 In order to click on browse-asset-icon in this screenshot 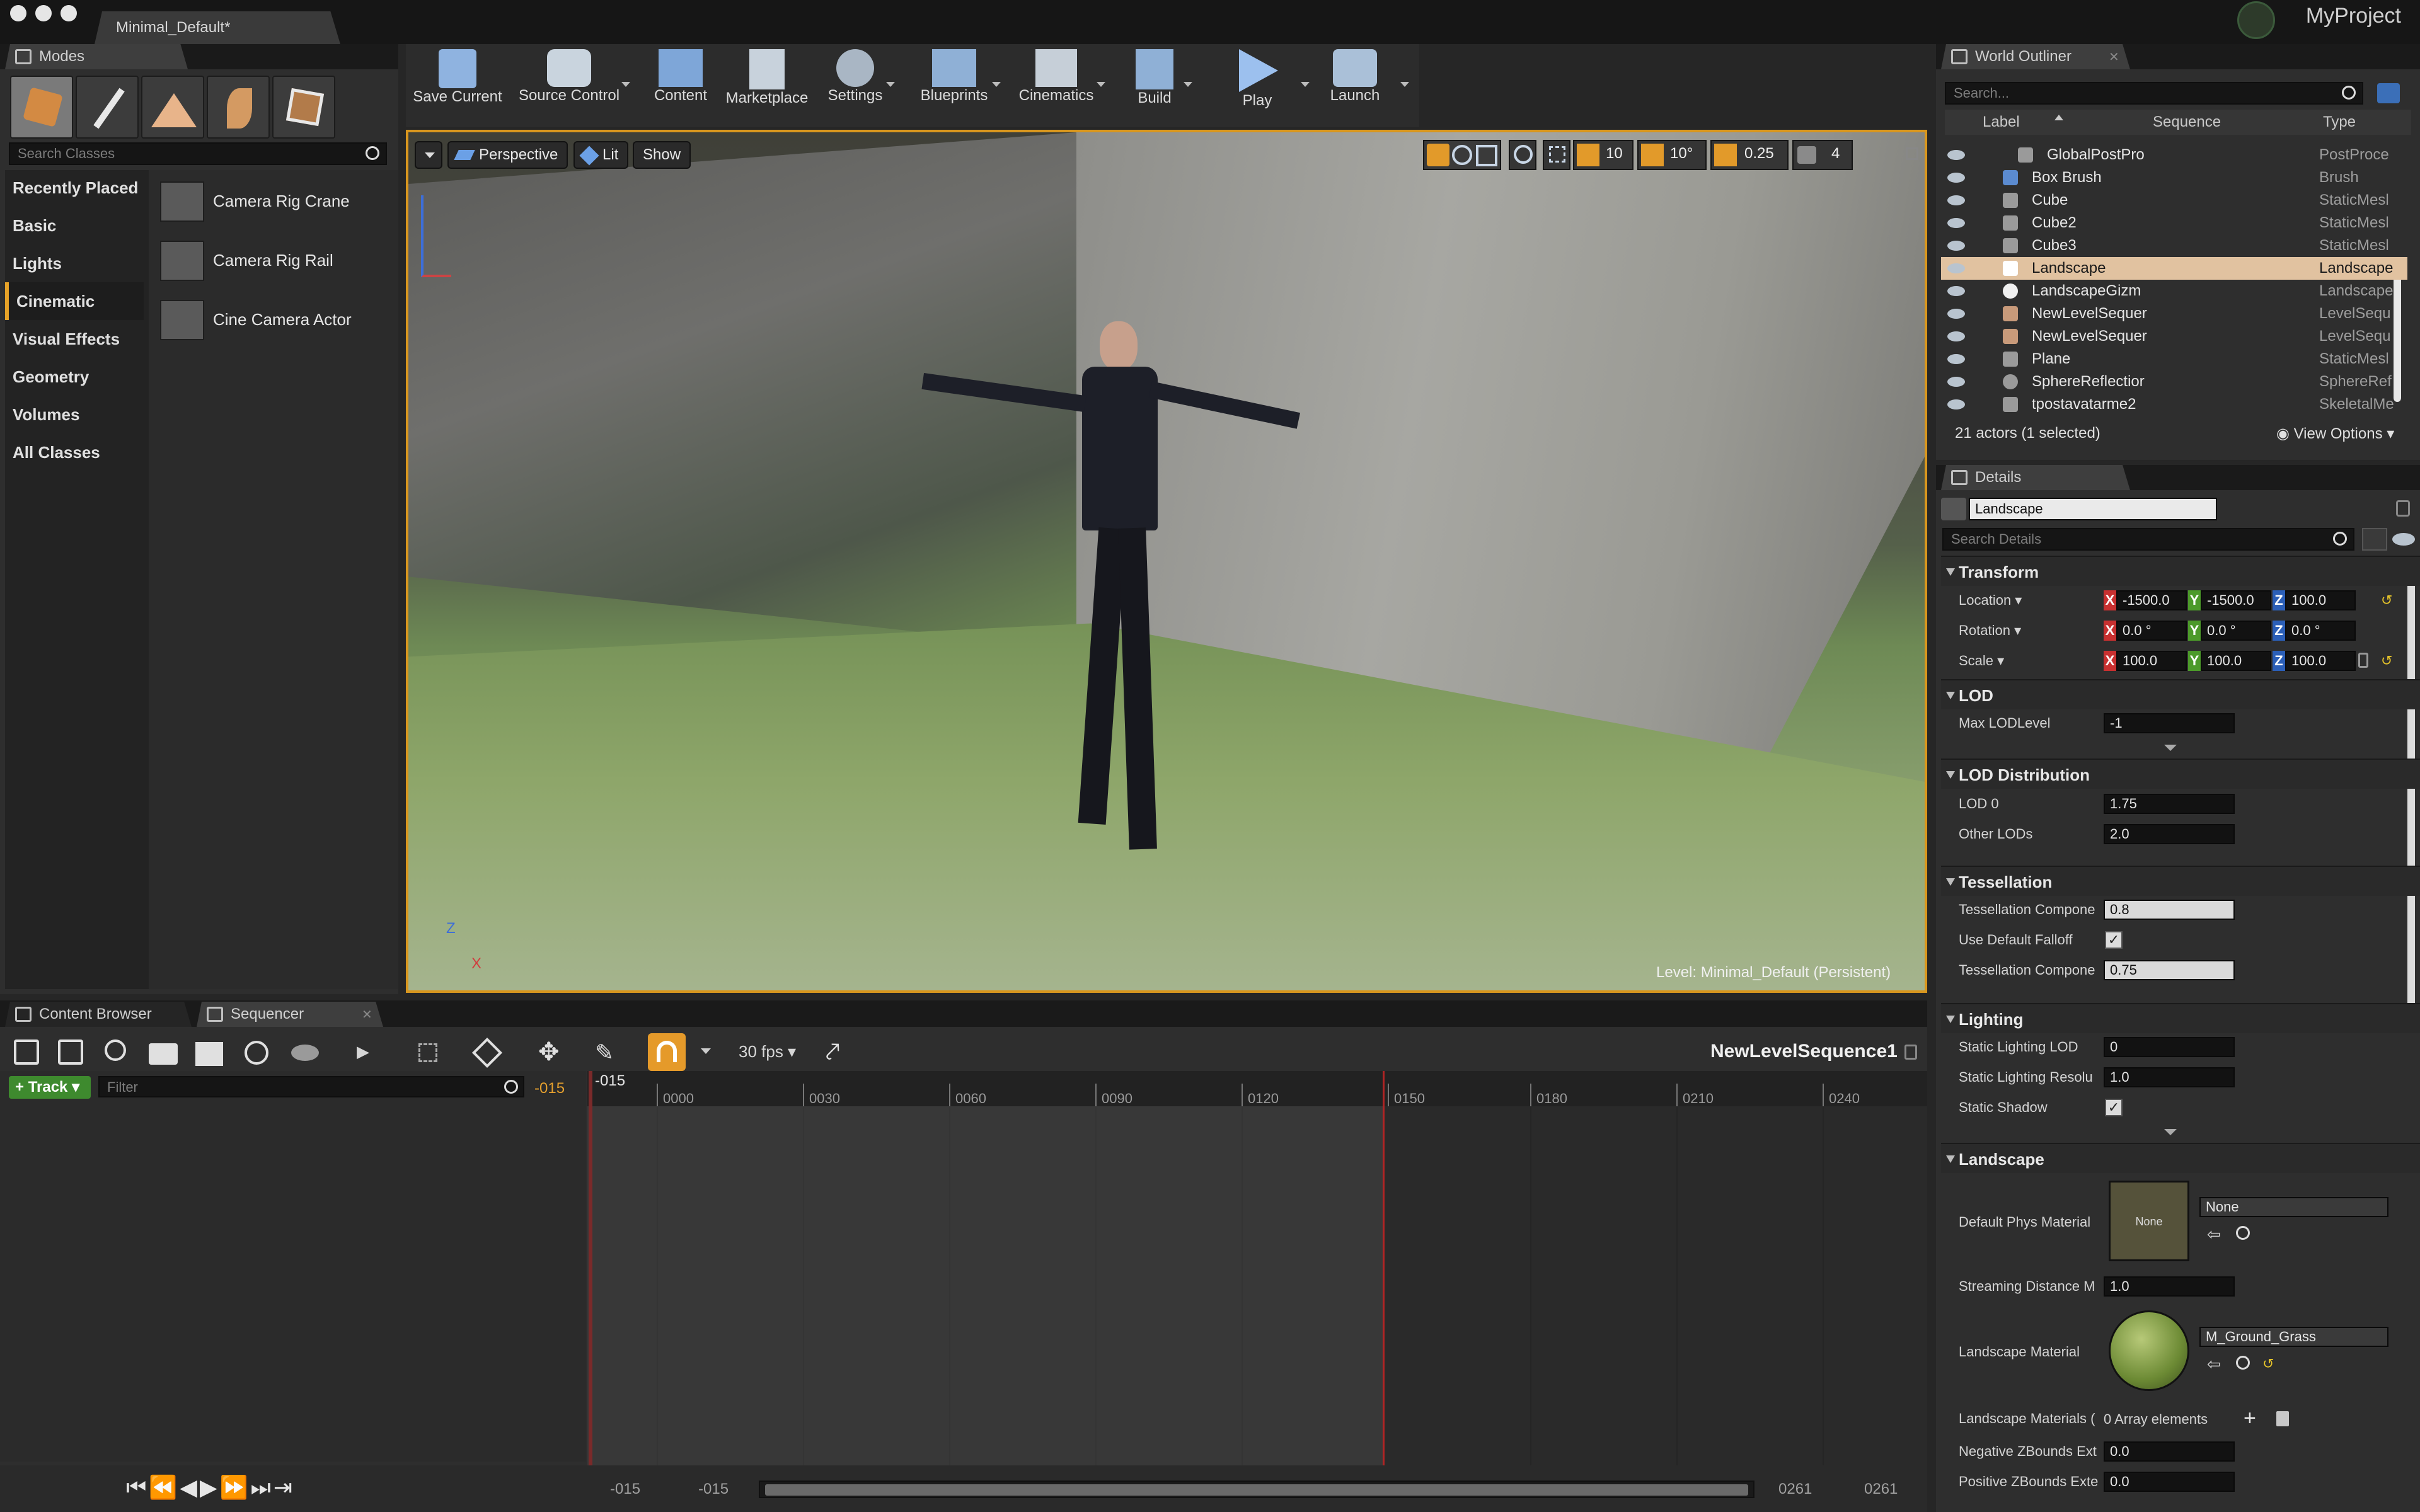, I will do `click(2243, 1363)`.